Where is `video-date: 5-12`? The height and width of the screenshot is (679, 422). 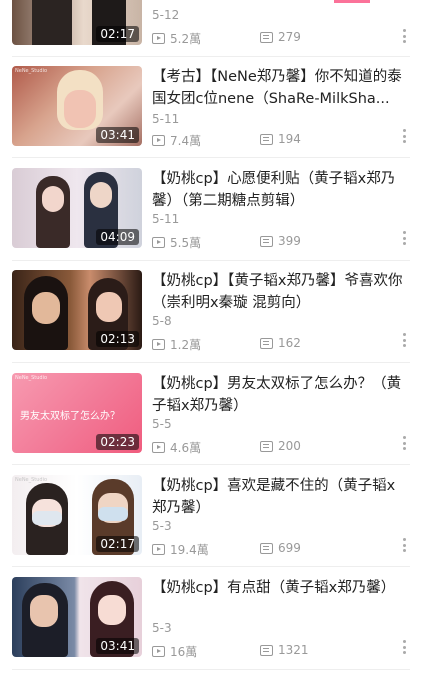
video-date: 5-12 is located at coordinates (166, 15).